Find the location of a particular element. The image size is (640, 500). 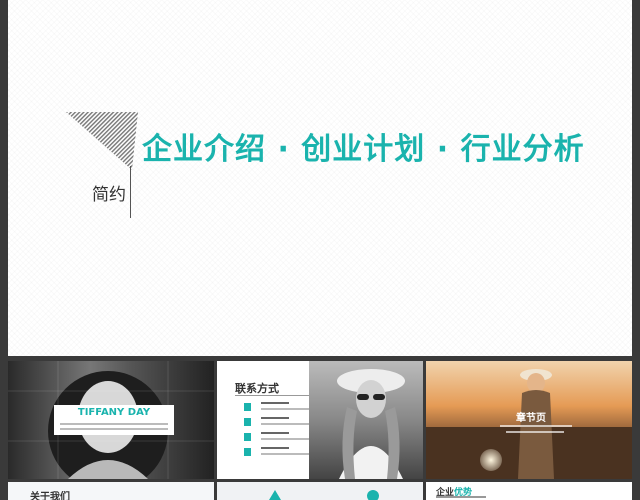

slide-thumbnail-shapes is located at coordinates (320, 491).